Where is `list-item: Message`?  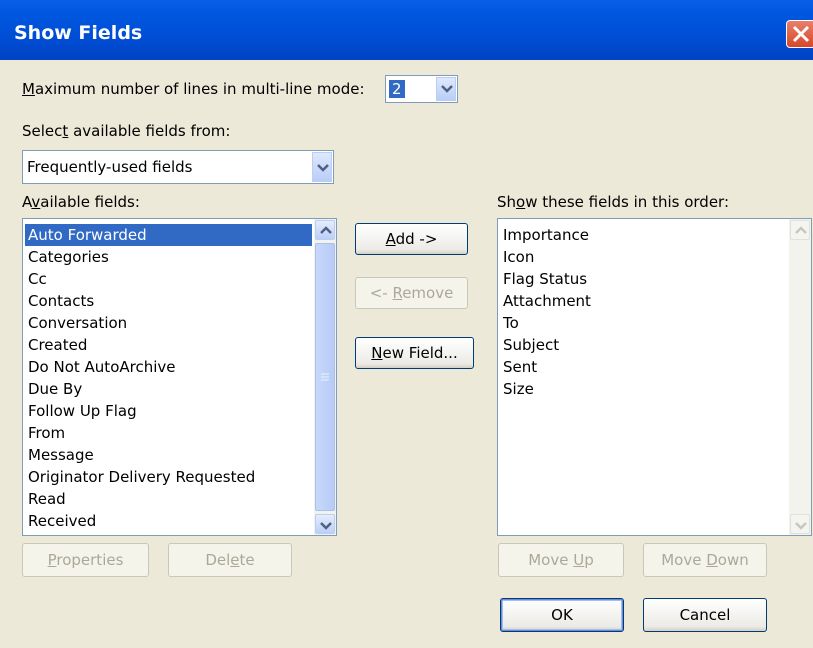 list-item: Message is located at coordinates (168, 455).